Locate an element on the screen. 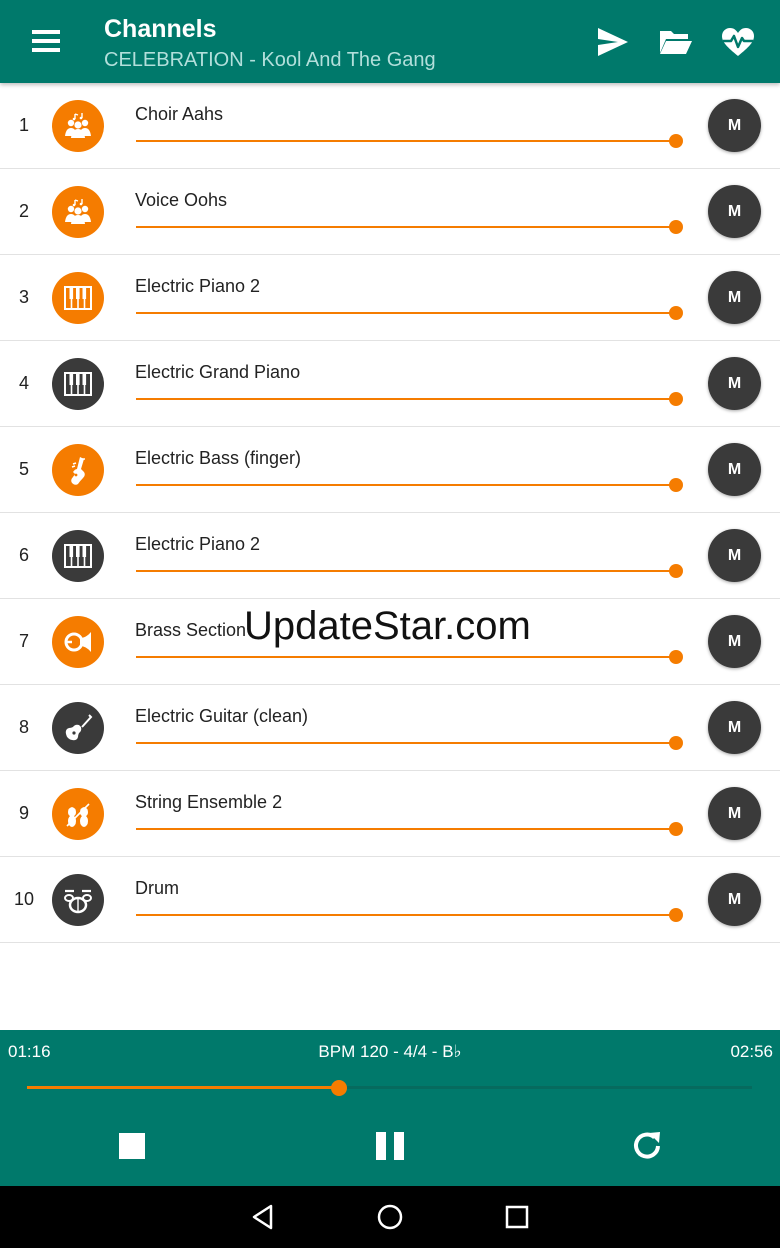 The height and width of the screenshot is (1248, 780). recents-icon is located at coordinates (517, 1217).